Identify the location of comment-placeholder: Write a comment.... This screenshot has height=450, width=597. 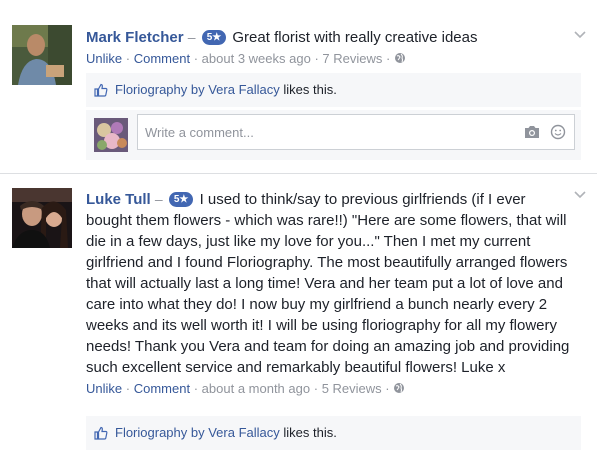
(199, 132).